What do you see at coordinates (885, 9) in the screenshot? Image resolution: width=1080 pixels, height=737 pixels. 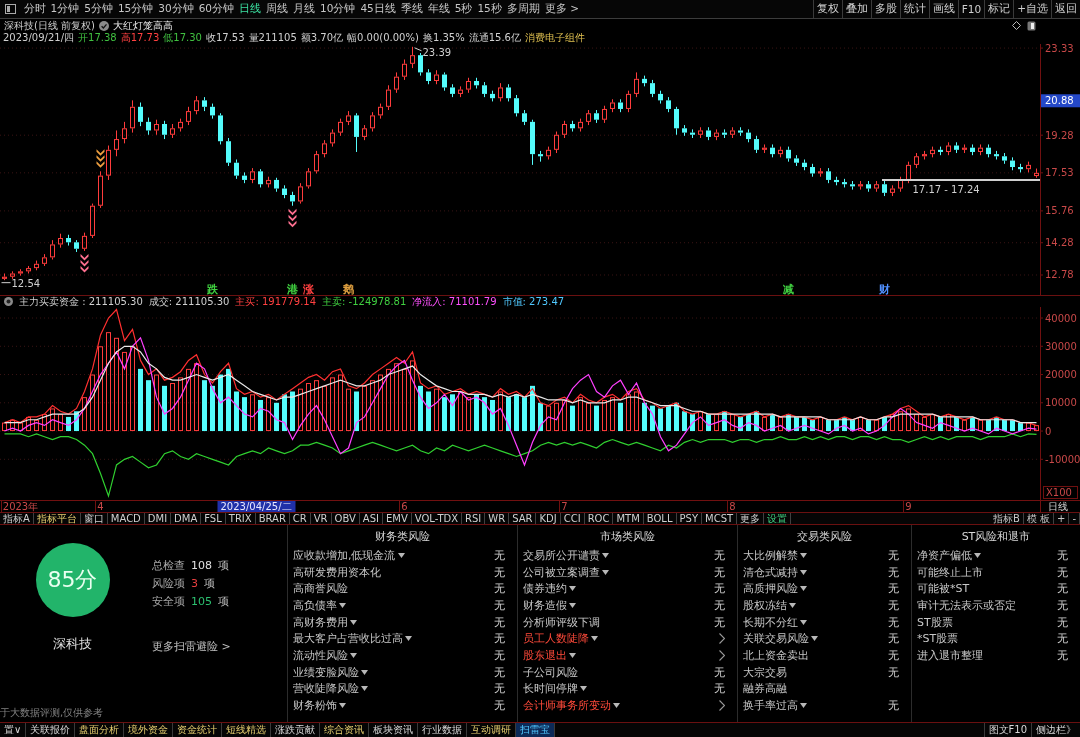 I see `toolbar-button: 多股` at bounding box center [885, 9].